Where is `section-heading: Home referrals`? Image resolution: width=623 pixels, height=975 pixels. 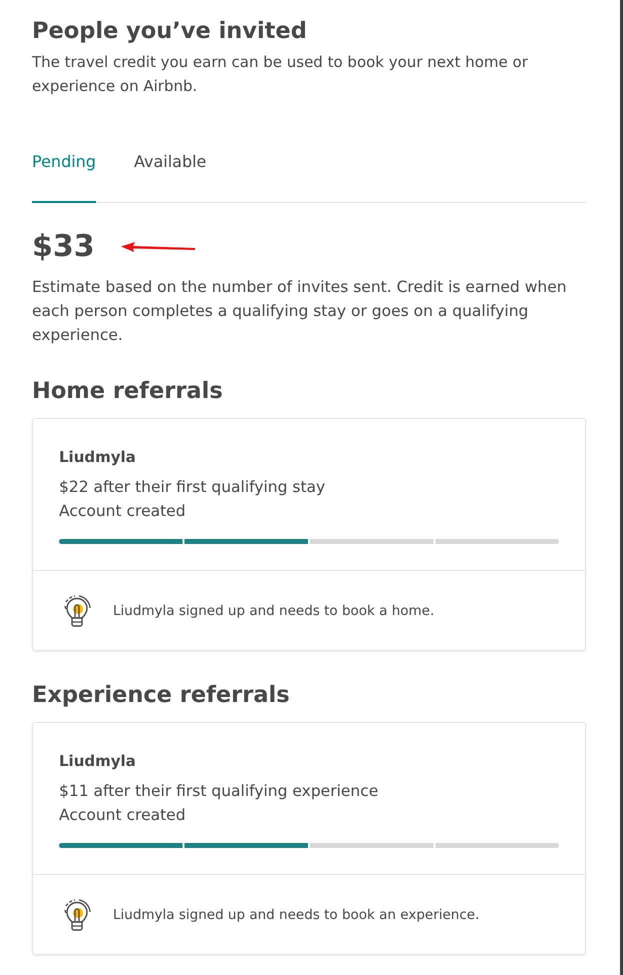 section-heading: Home referrals is located at coordinates (128, 391).